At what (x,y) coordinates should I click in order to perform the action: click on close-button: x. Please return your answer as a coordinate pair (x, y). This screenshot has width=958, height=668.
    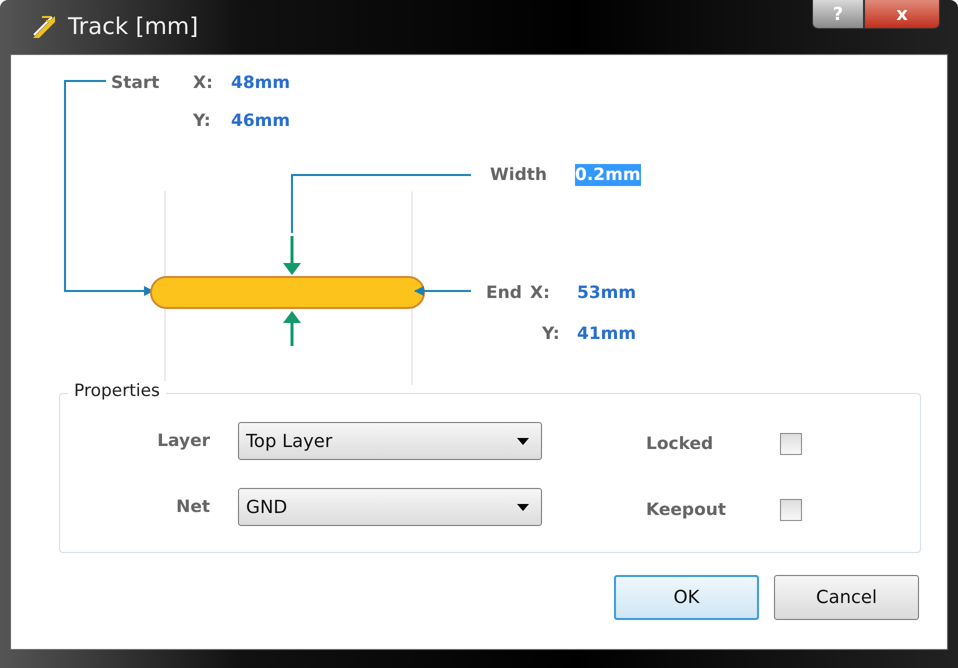
    Looking at the image, I should click on (902, 14).